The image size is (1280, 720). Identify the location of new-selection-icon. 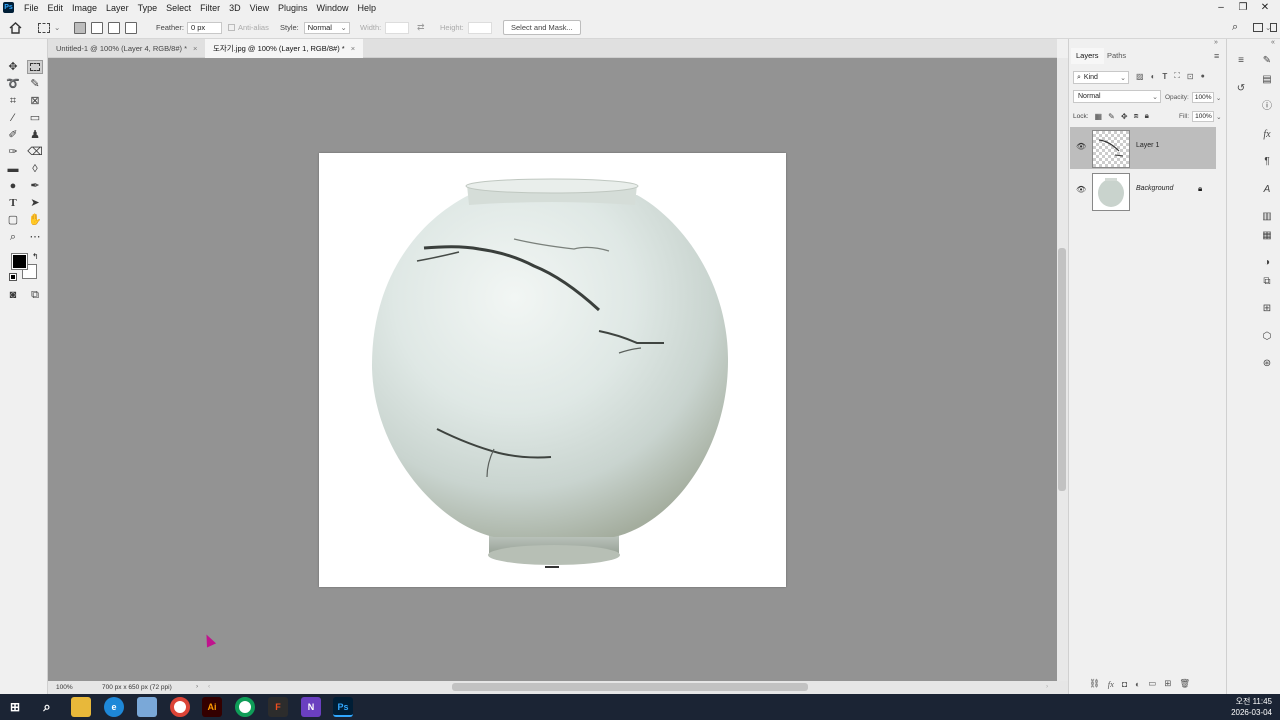
(80, 27).